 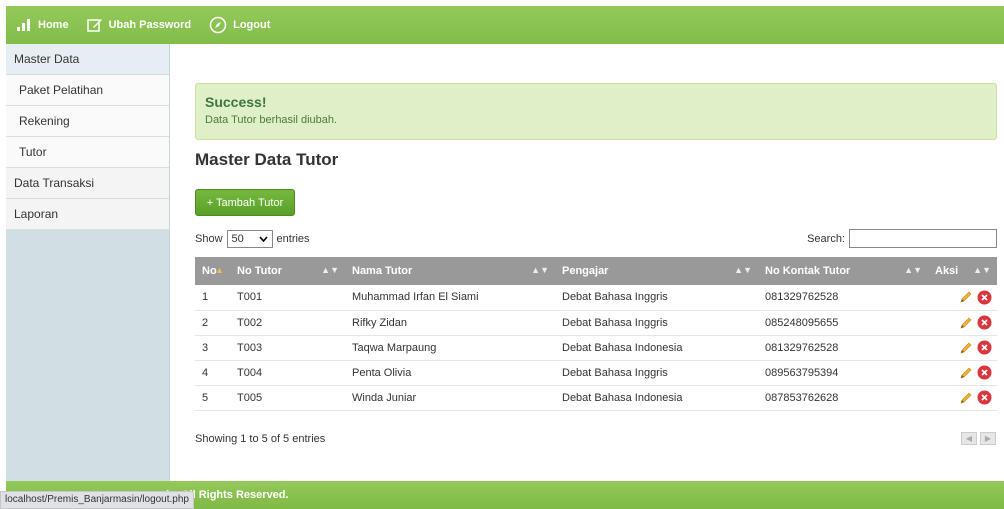 What do you see at coordinates (978, 438) in the screenshot?
I see `pagination: ◀ ▶` at bounding box center [978, 438].